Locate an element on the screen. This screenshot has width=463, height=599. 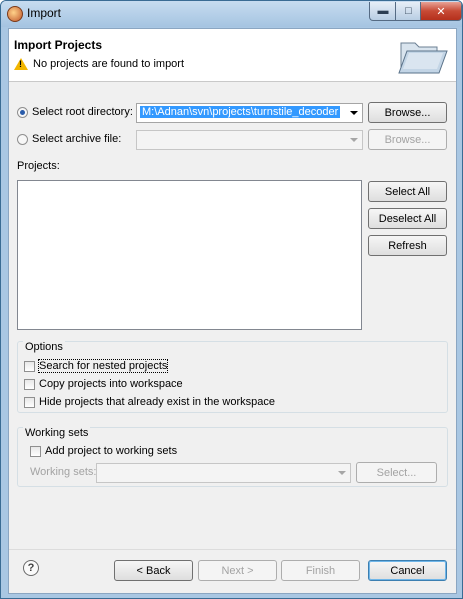
finish-label: Finish is located at coordinates (320, 570).